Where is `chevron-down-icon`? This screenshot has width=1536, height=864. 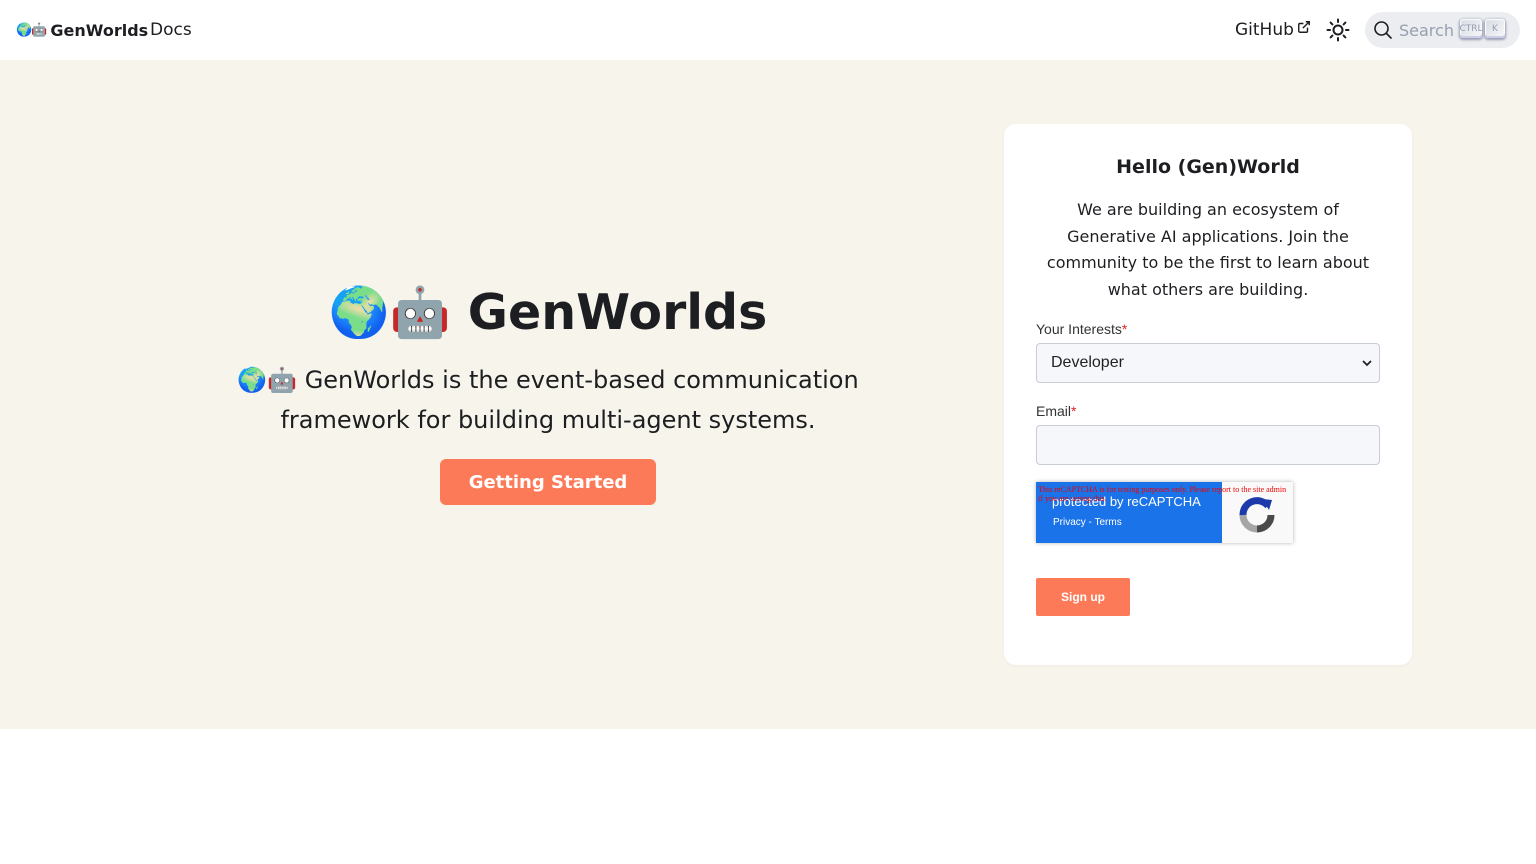 chevron-down-icon is located at coordinates (1367, 363).